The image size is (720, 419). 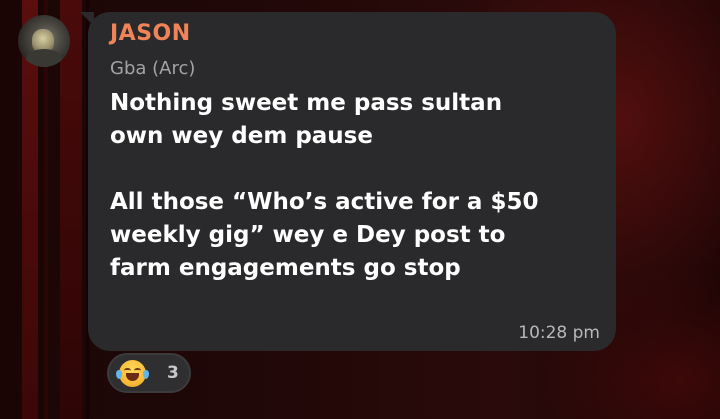 What do you see at coordinates (146, 374) in the screenshot?
I see `tear-right` at bounding box center [146, 374].